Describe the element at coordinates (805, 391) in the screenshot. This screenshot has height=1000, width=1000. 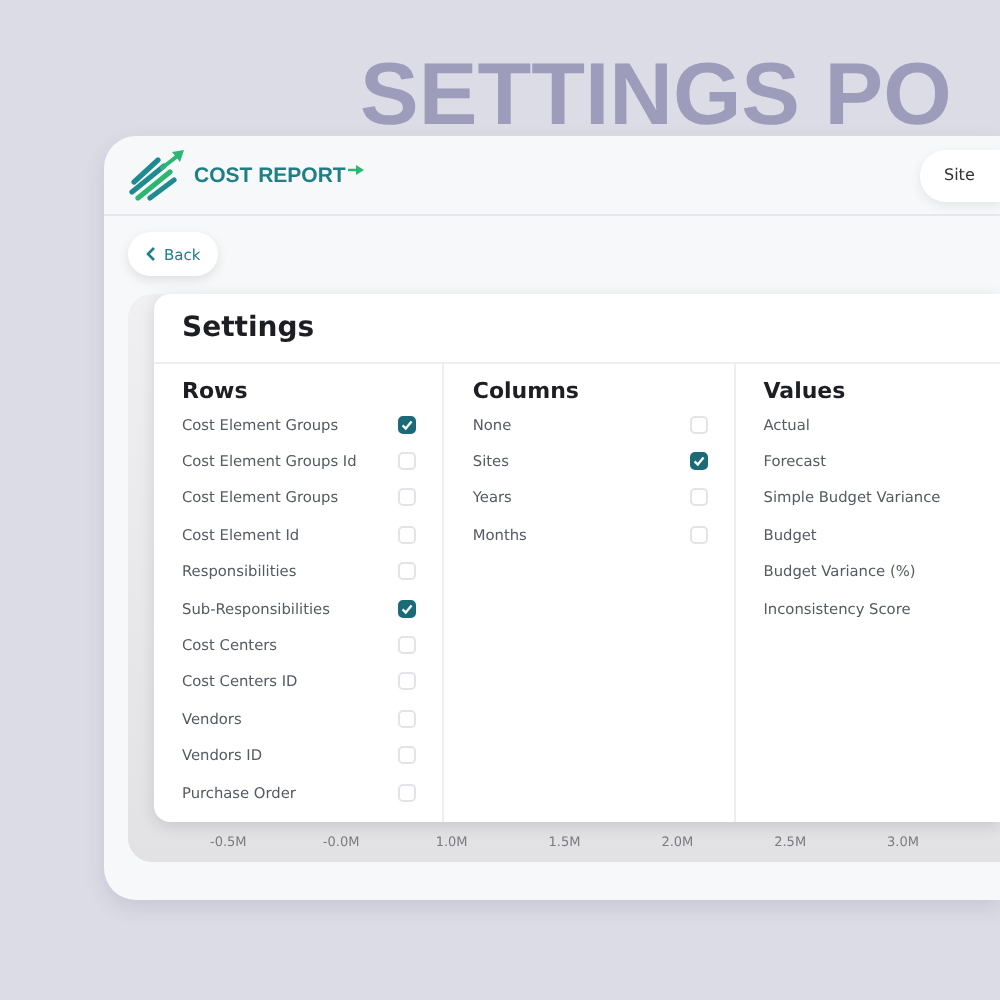
I see `column-heading: Values` at that location.